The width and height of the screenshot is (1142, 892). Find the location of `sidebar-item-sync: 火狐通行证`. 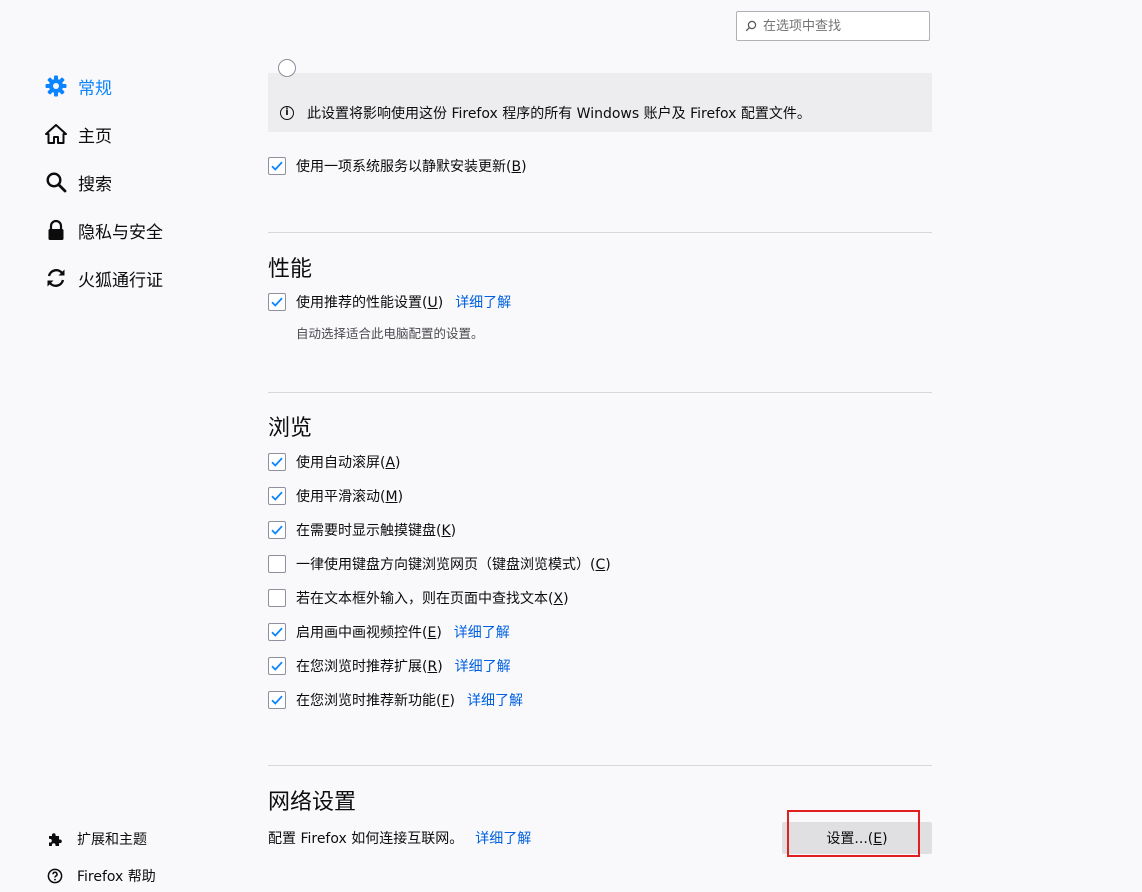

sidebar-item-sync: 火狐通行证 is located at coordinates (103, 278).